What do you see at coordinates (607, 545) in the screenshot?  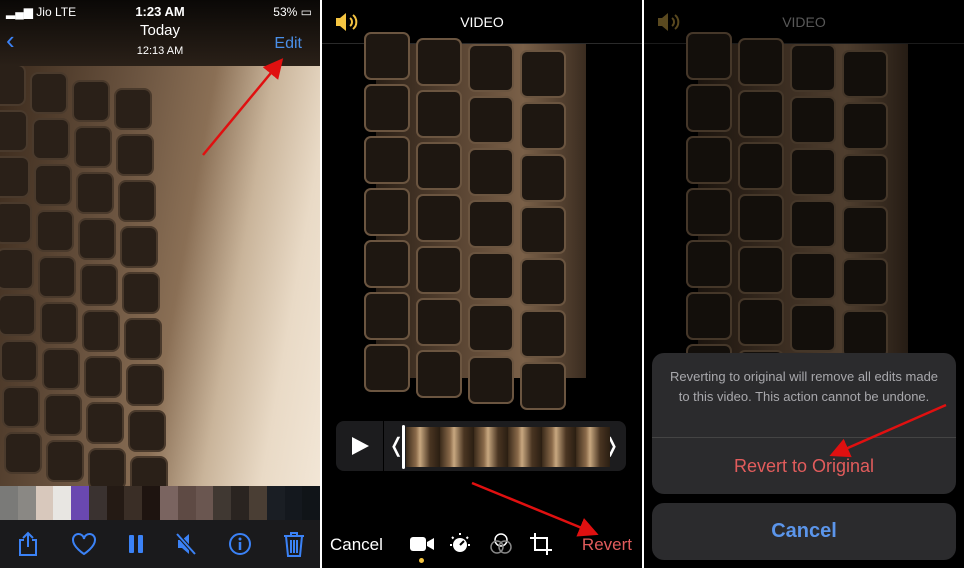 I see `revert-button: Revert` at bounding box center [607, 545].